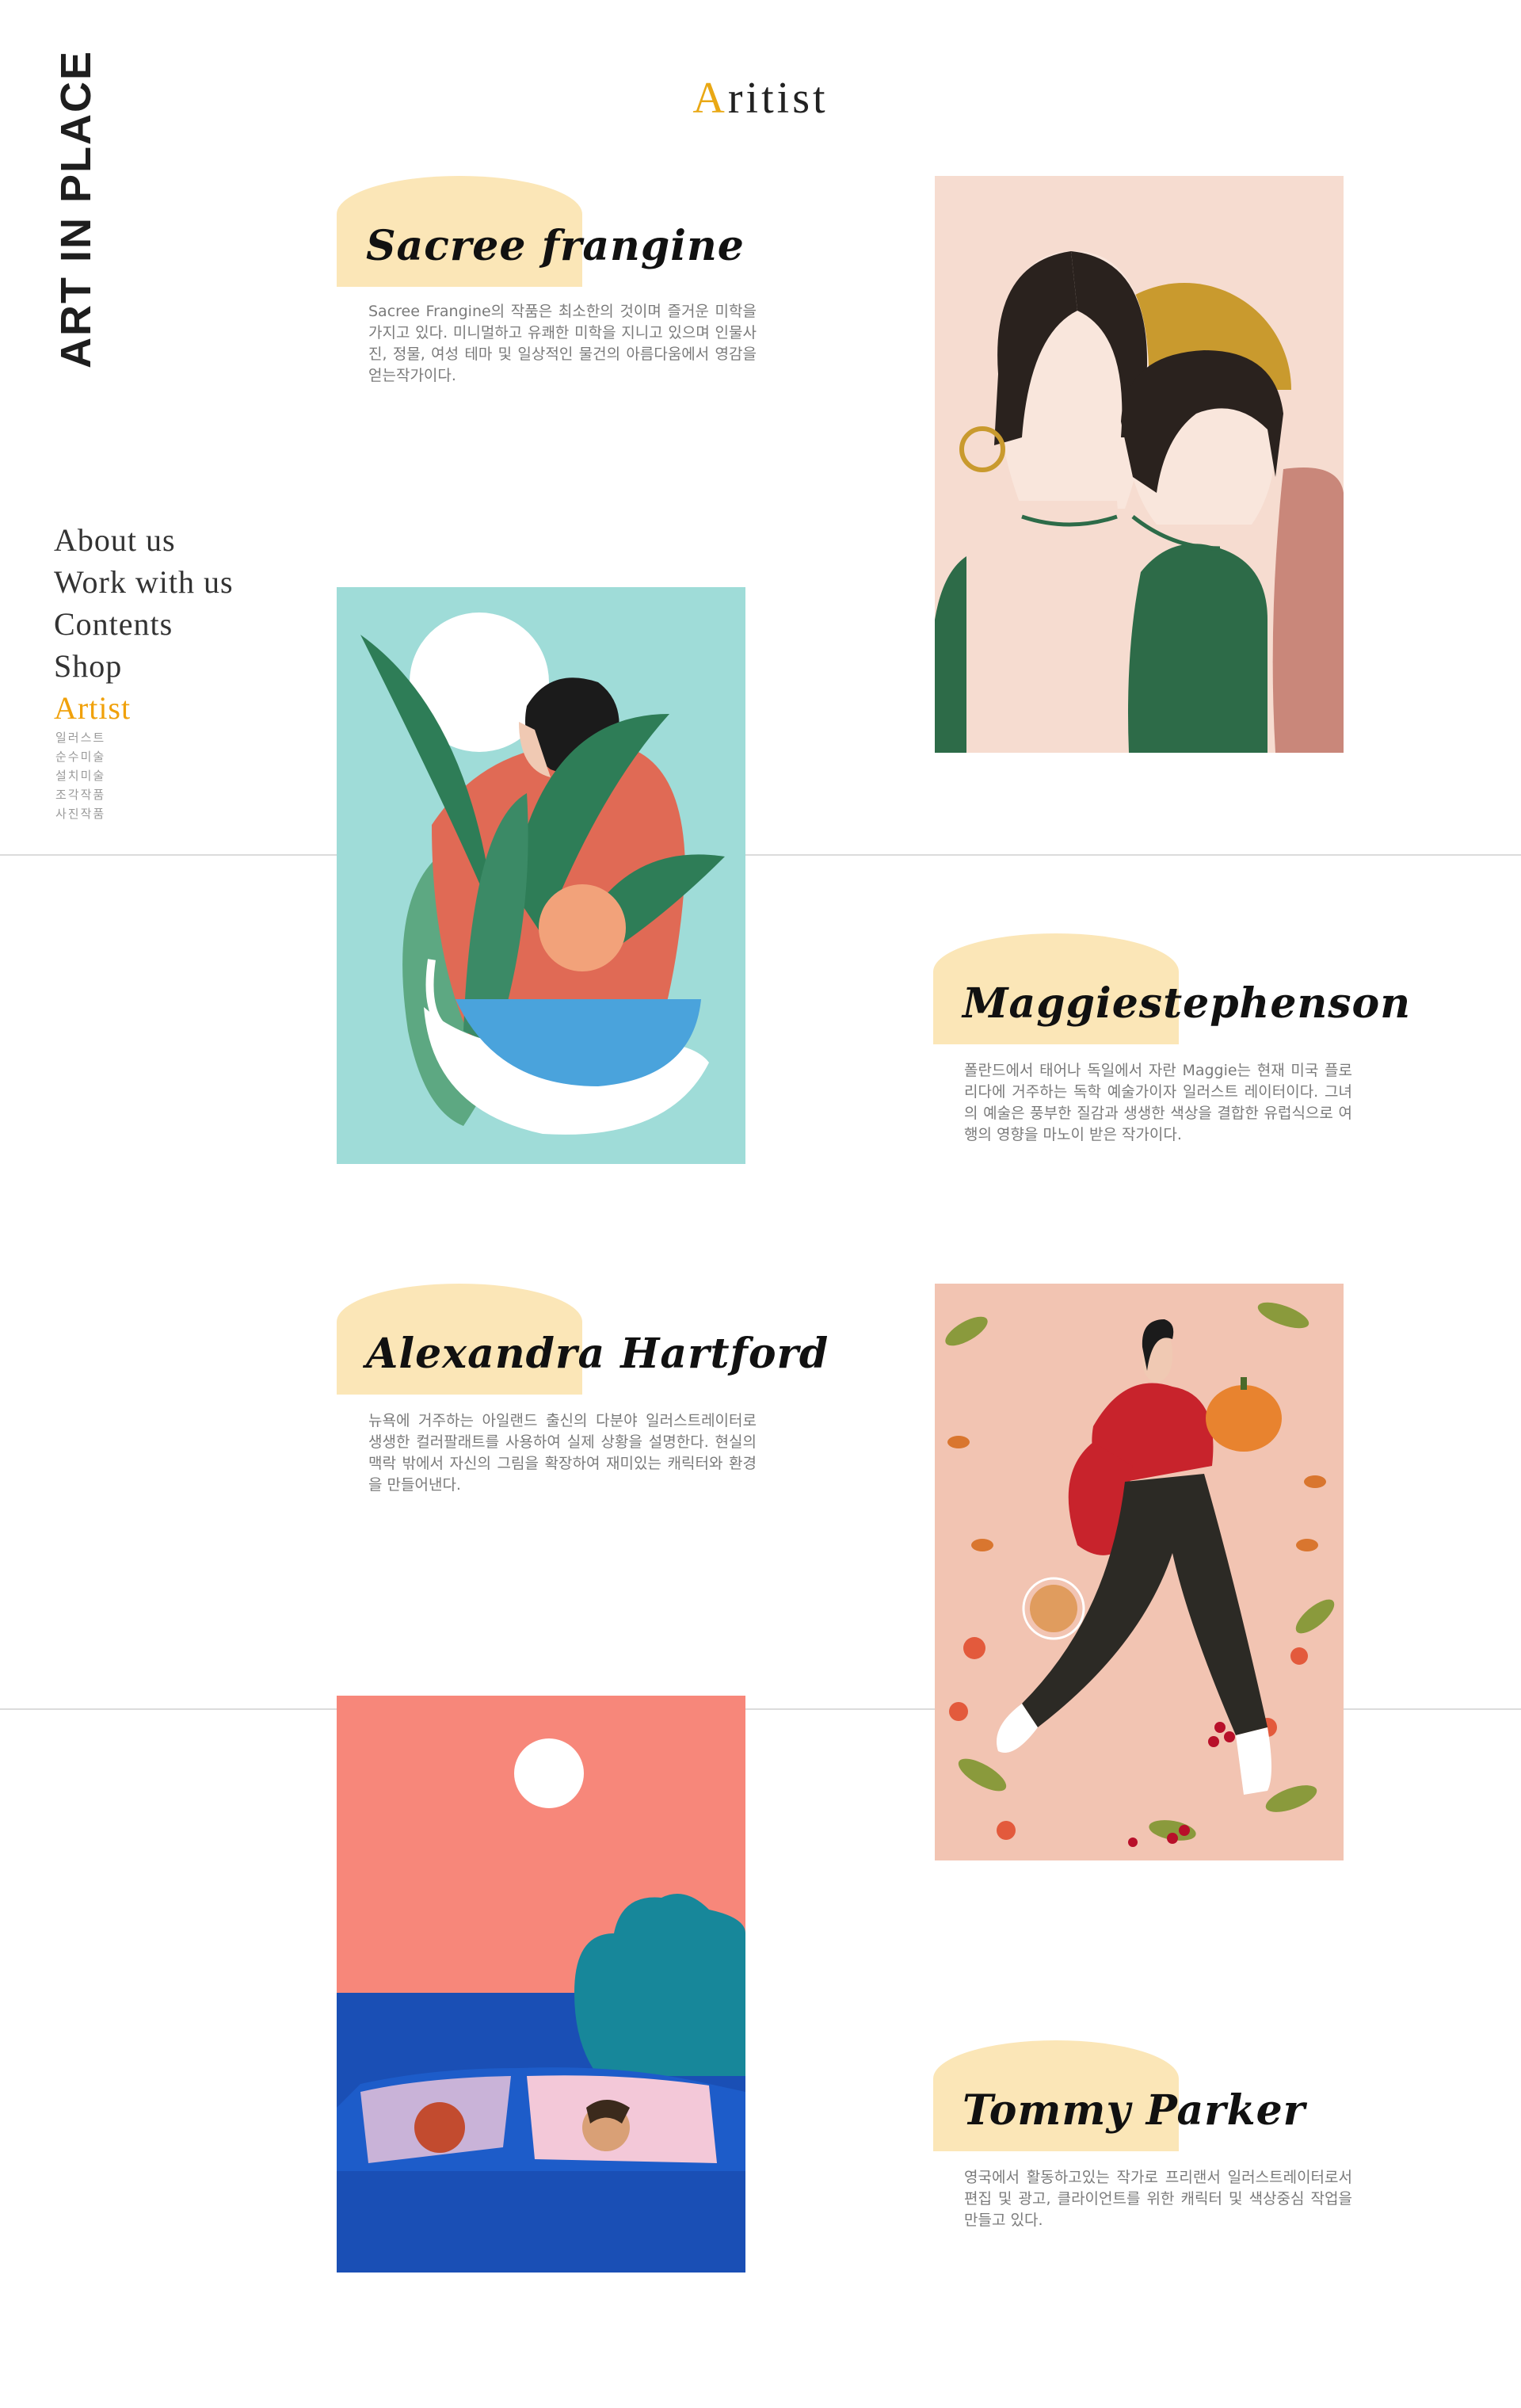  Describe the element at coordinates (80, 794) in the screenshot. I see `nav-subitem-sculpture: 조각작품` at that location.